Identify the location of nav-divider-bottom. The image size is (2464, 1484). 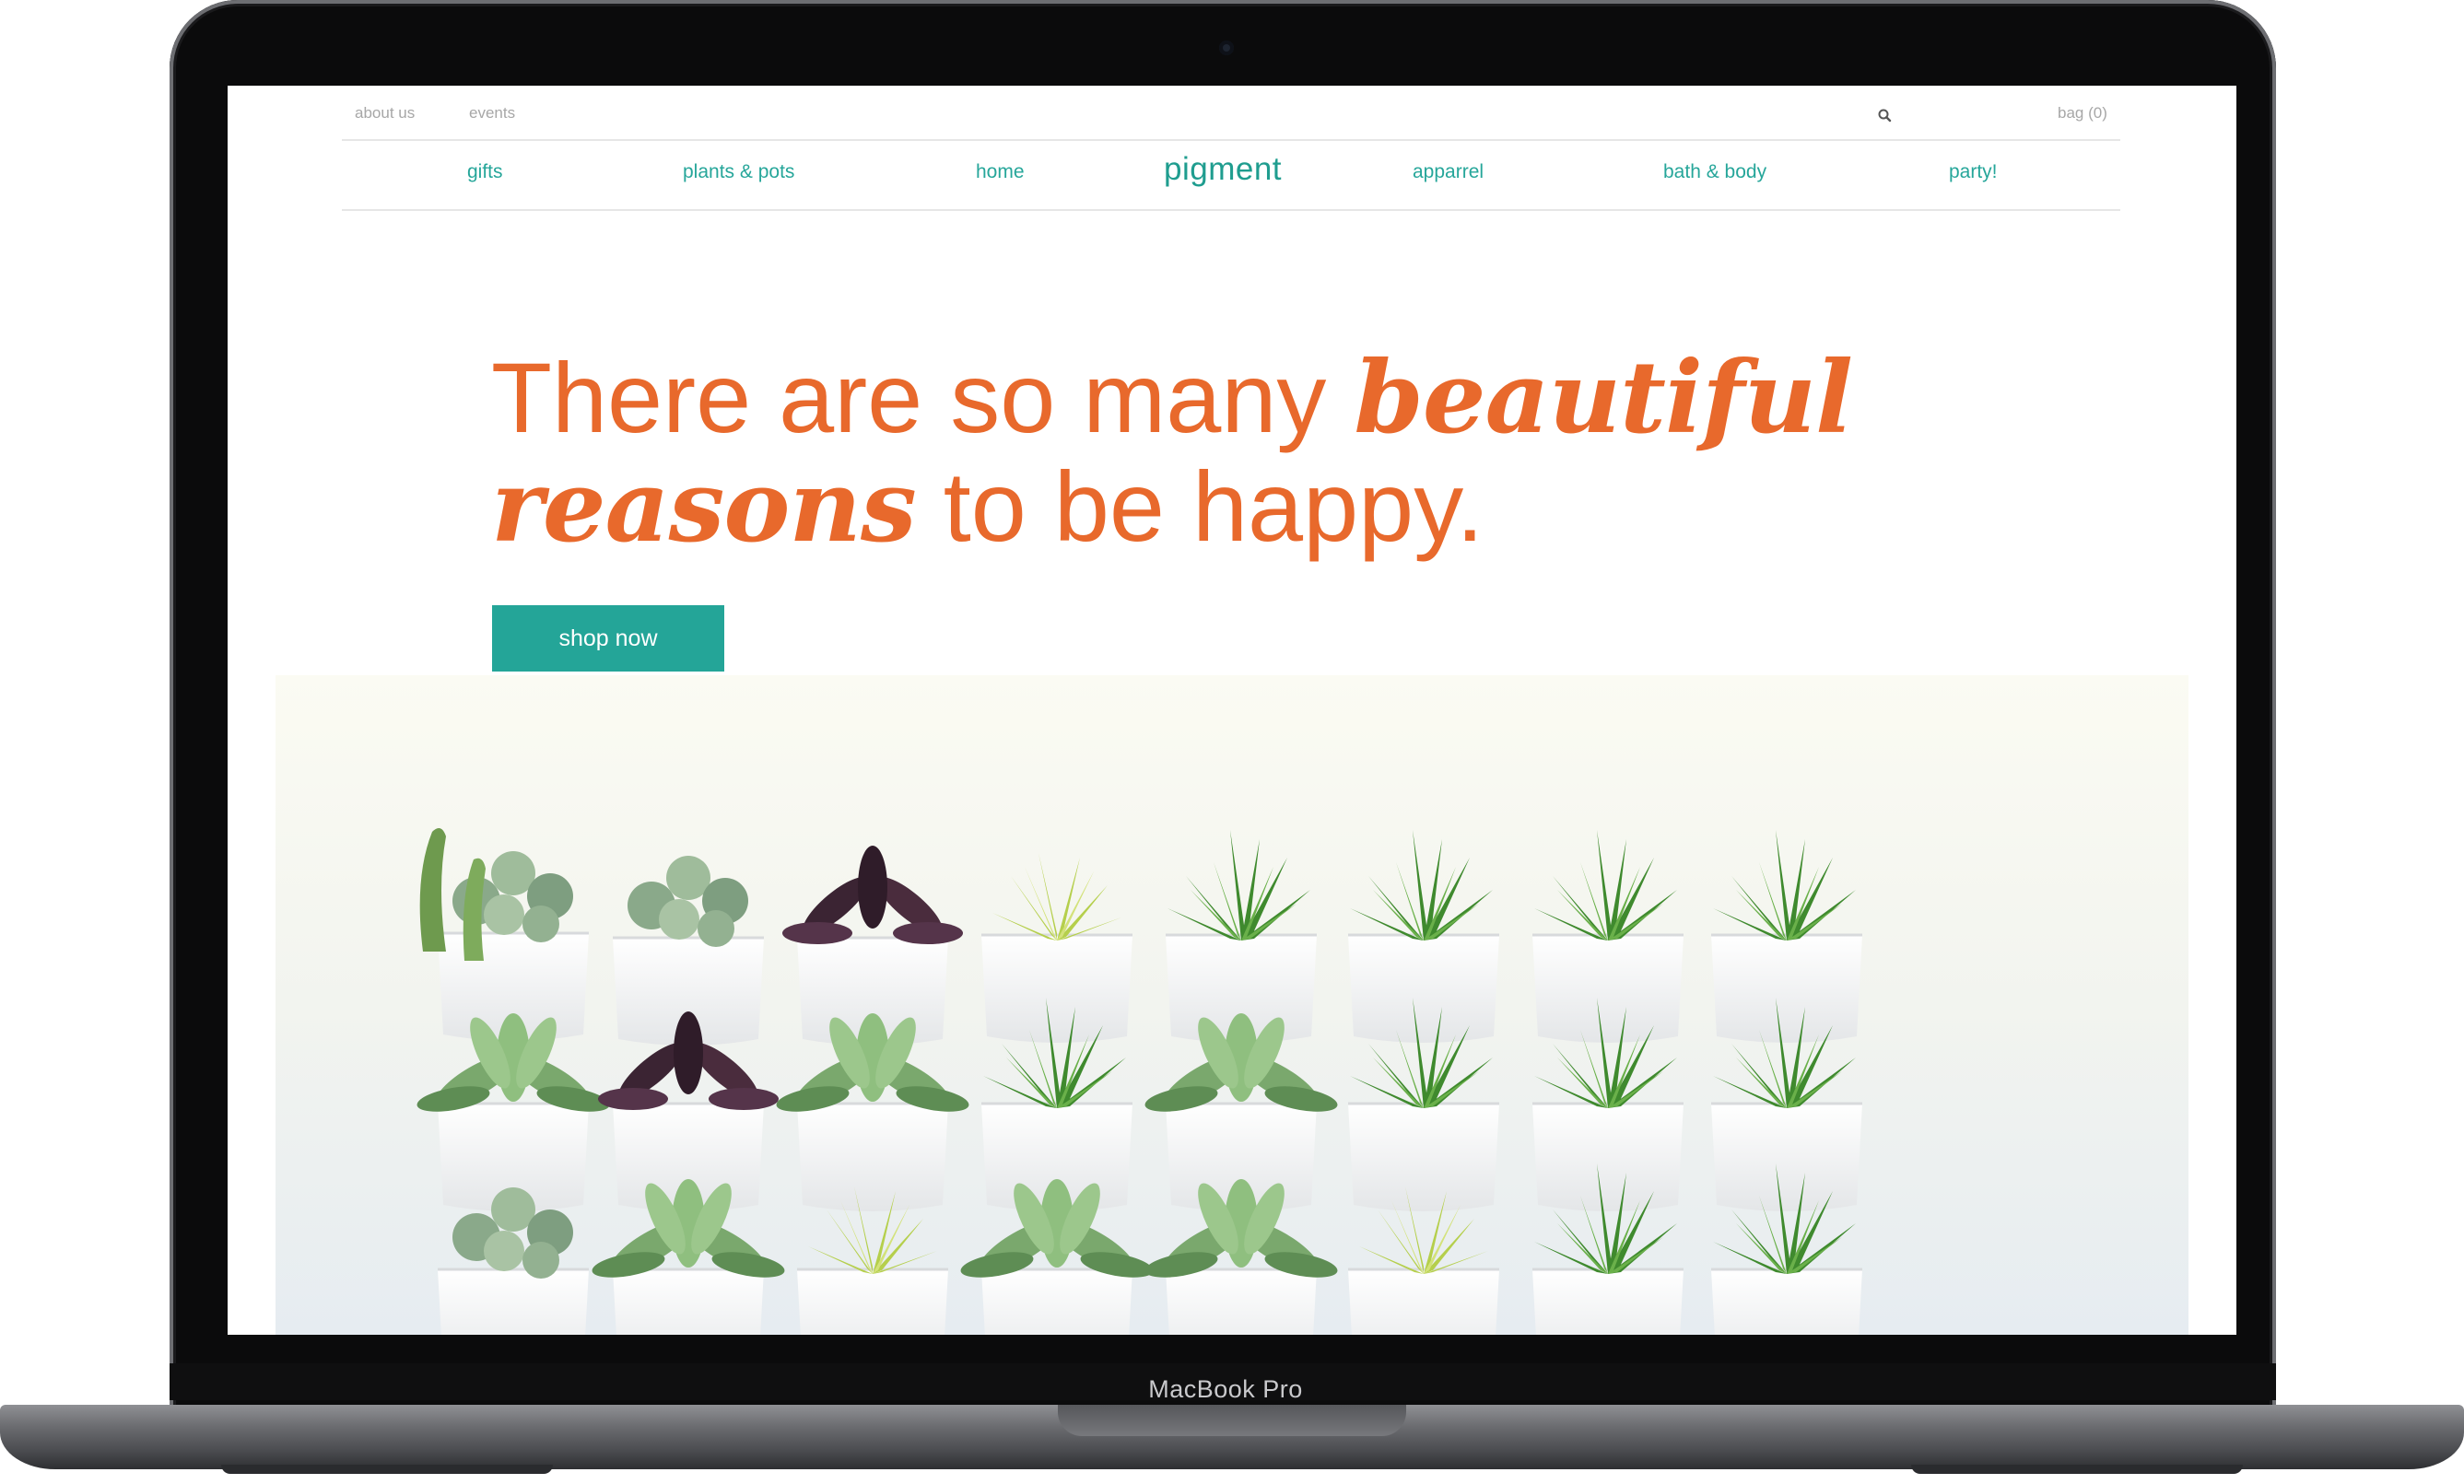
(1231, 210).